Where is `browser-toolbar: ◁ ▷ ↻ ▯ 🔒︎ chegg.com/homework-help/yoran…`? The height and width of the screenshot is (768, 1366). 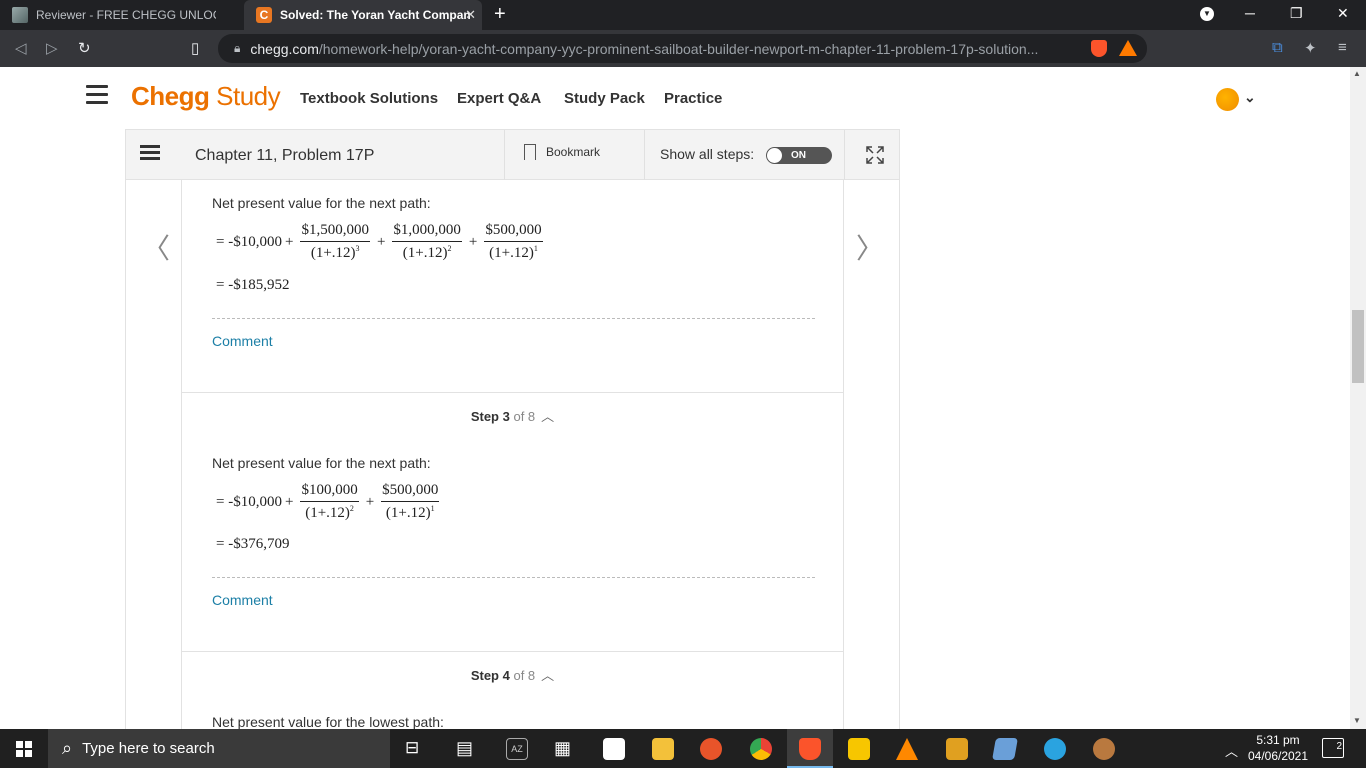
browser-toolbar: ◁ ▷ ↻ ▯ 🔒︎ chegg.com/homework-help/yoran… is located at coordinates (683, 48).